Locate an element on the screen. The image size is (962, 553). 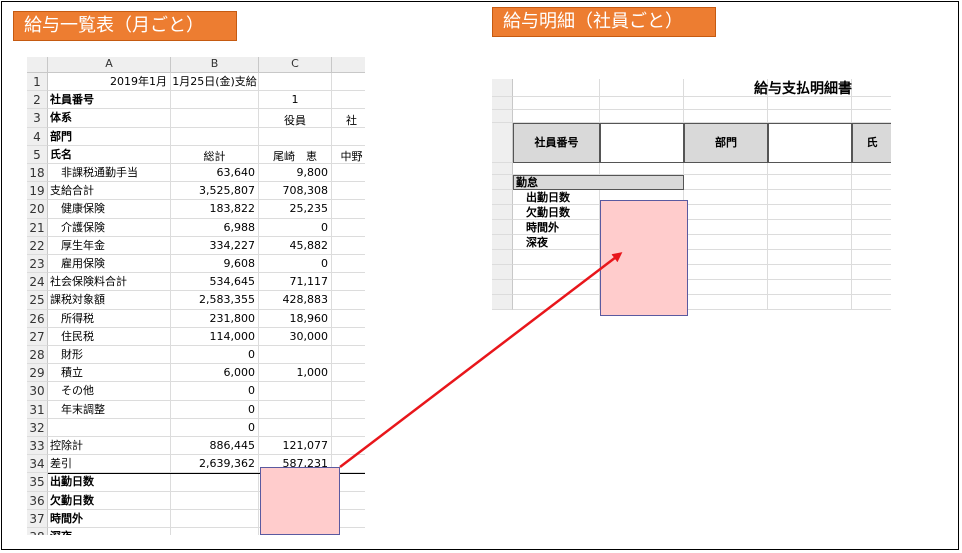
row-number: 37 is located at coordinates (37, 518).